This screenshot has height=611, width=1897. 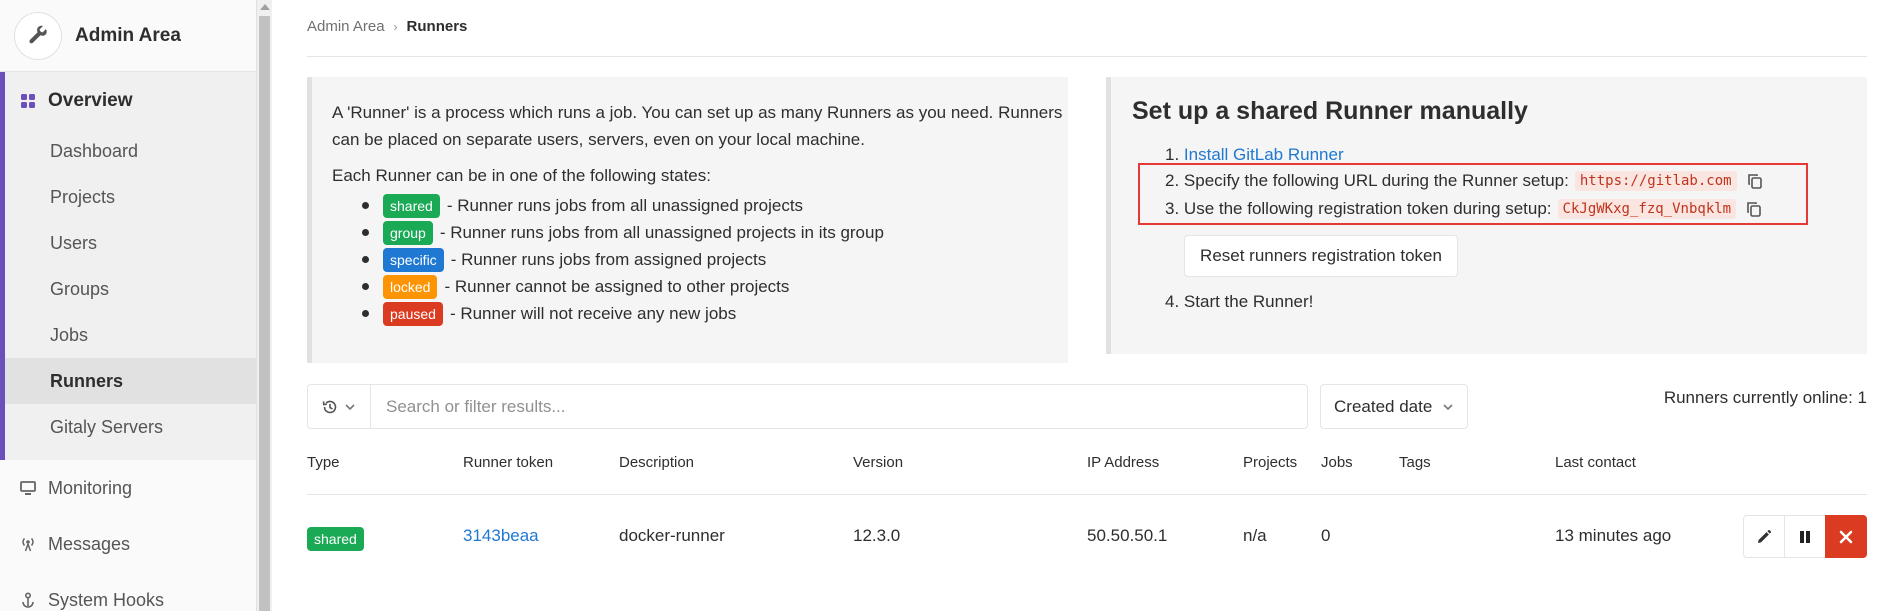 I want to click on state-description: - Runner will not receive any new jobs, so click(x=593, y=313).